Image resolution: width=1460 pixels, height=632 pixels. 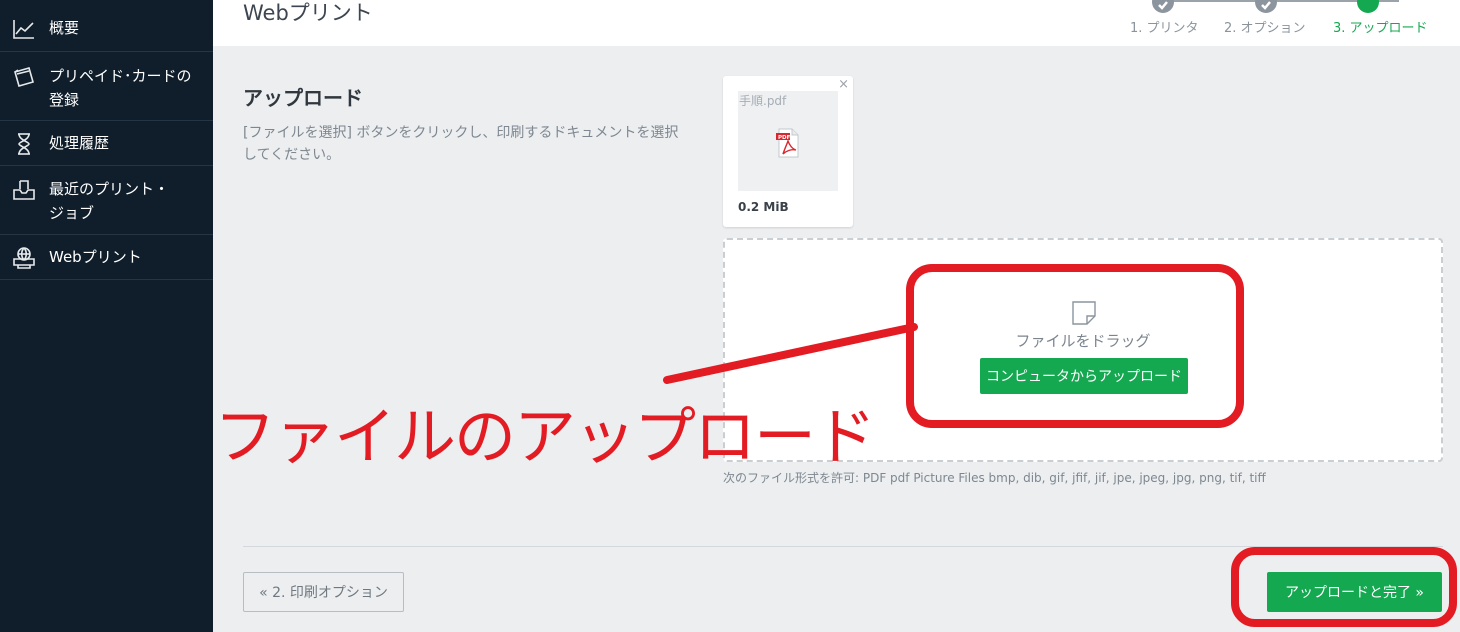 I want to click on remove-file-button: ×, so click(x=843, y=84).